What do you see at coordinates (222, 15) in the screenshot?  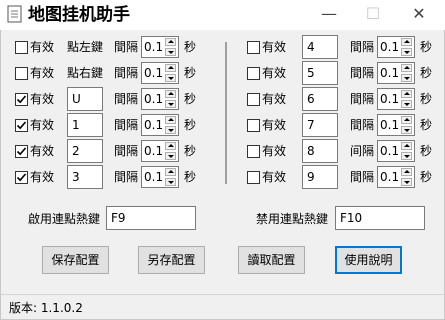 I see `title-bar: 地图挂机助手 — ☐ ✕` at bounding box center [222, 15].